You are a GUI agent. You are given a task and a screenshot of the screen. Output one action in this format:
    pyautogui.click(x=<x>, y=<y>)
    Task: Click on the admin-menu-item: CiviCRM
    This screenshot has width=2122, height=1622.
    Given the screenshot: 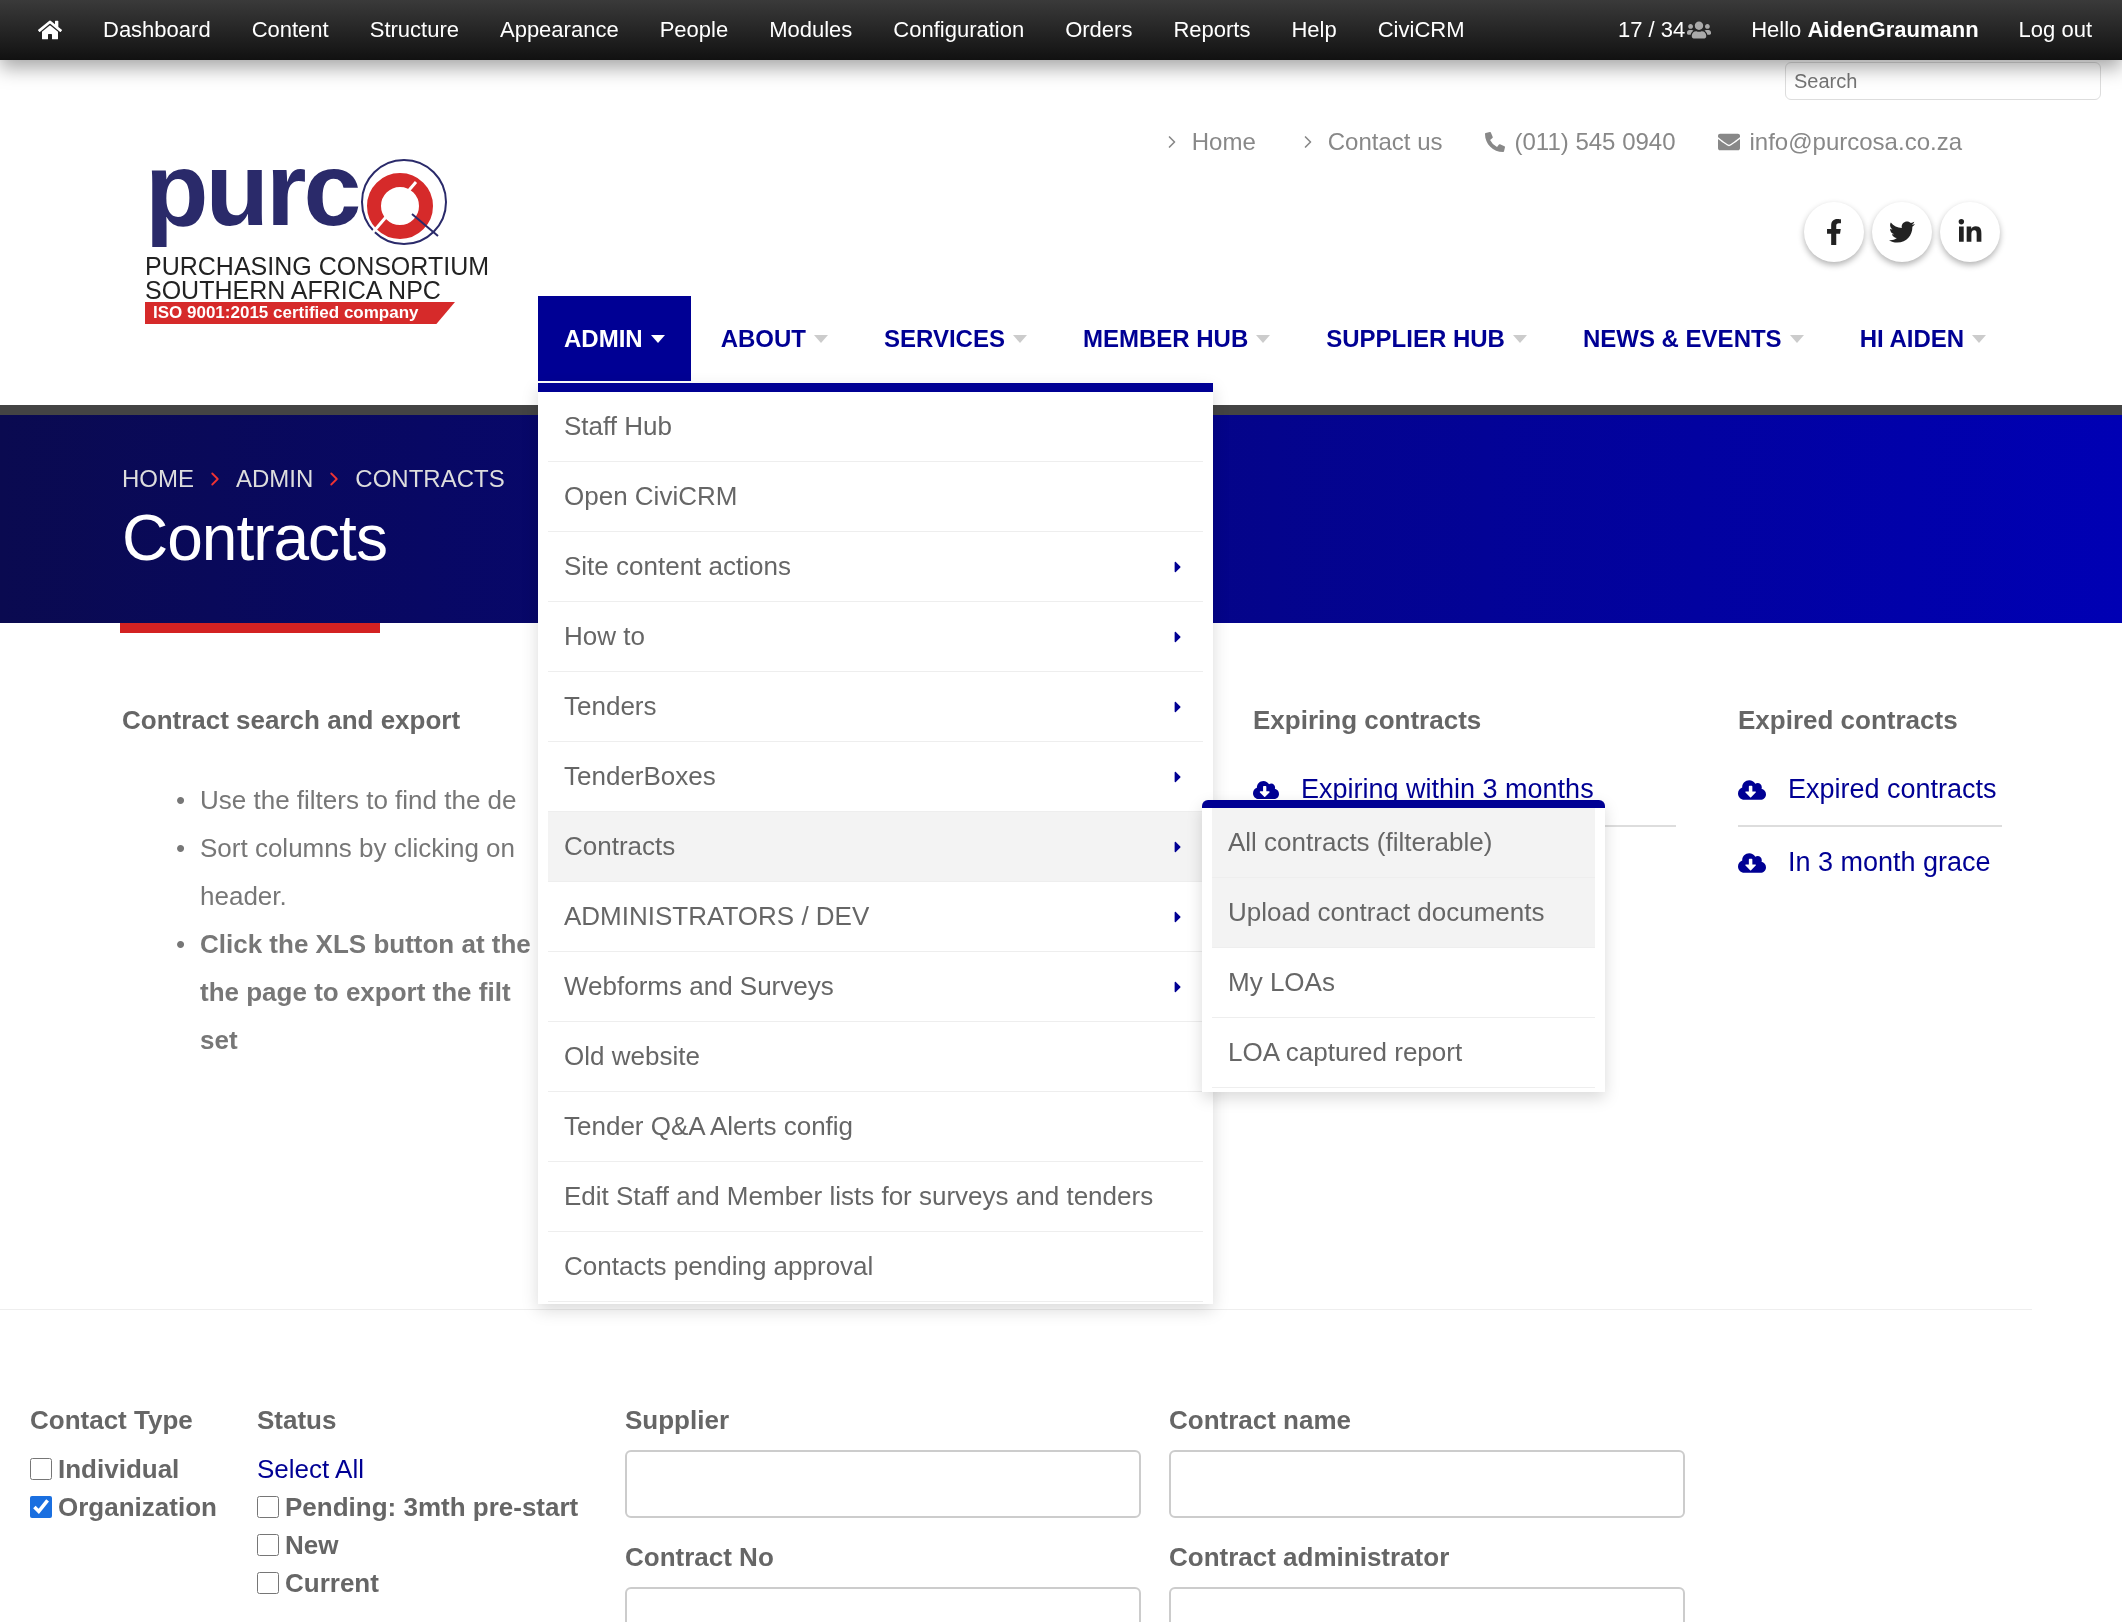 What is the action you would take?
    pyautogui.click(x=1421, y=30)
    